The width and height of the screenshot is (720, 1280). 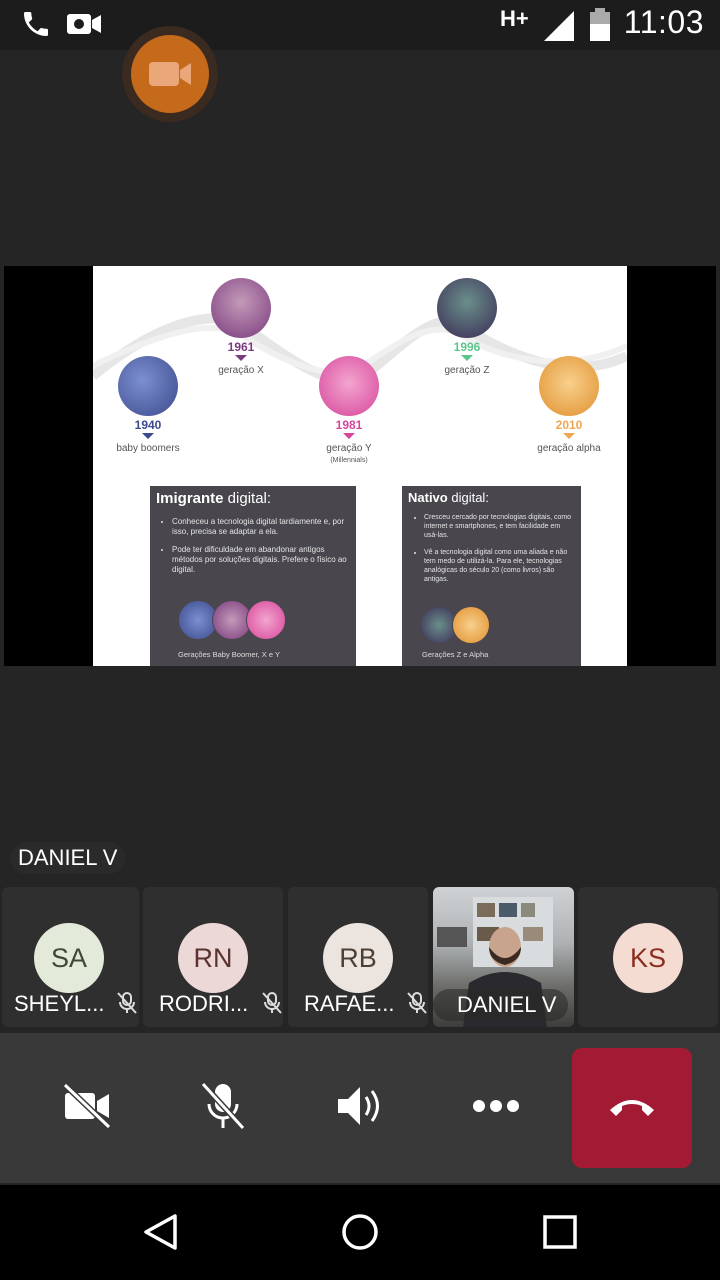 What do you see at coordinates (559, 28) in the screenshot?
I see `signal-icon` at bounding box center [559, 28].